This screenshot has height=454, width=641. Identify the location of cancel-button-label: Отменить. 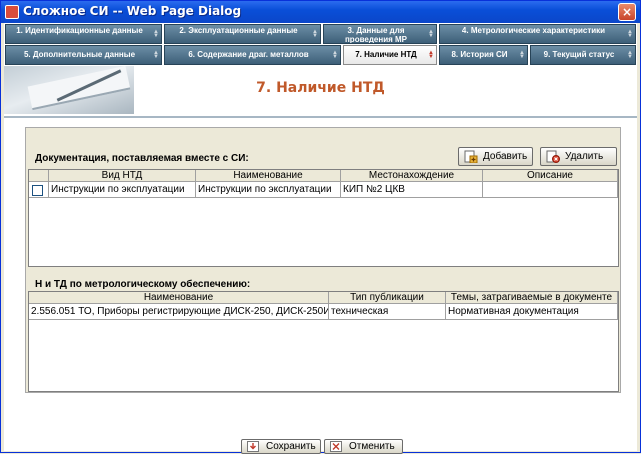
(372, 446).